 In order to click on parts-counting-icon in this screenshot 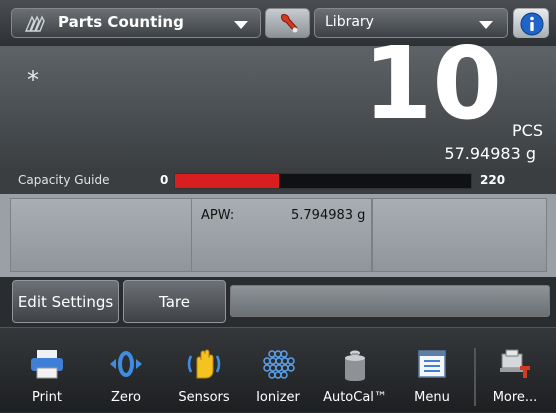, I will do `click(34, 23)`.